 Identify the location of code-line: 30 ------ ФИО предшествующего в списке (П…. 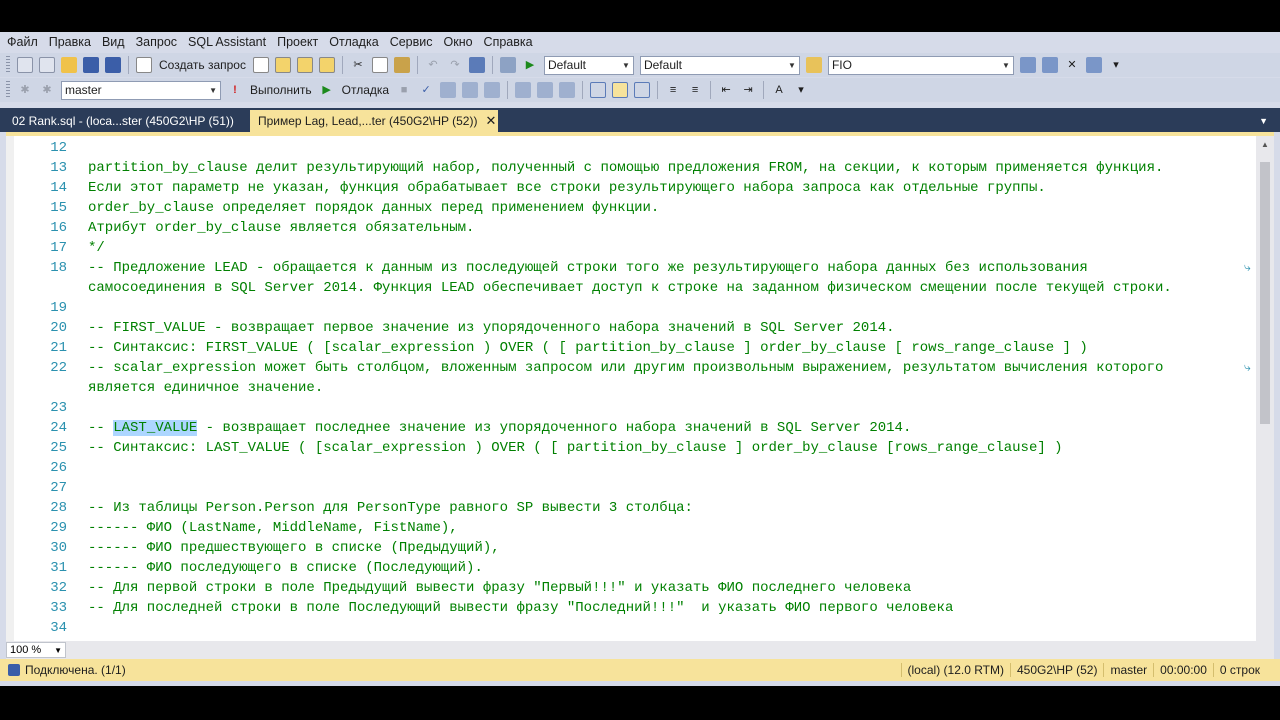
(630, 548).